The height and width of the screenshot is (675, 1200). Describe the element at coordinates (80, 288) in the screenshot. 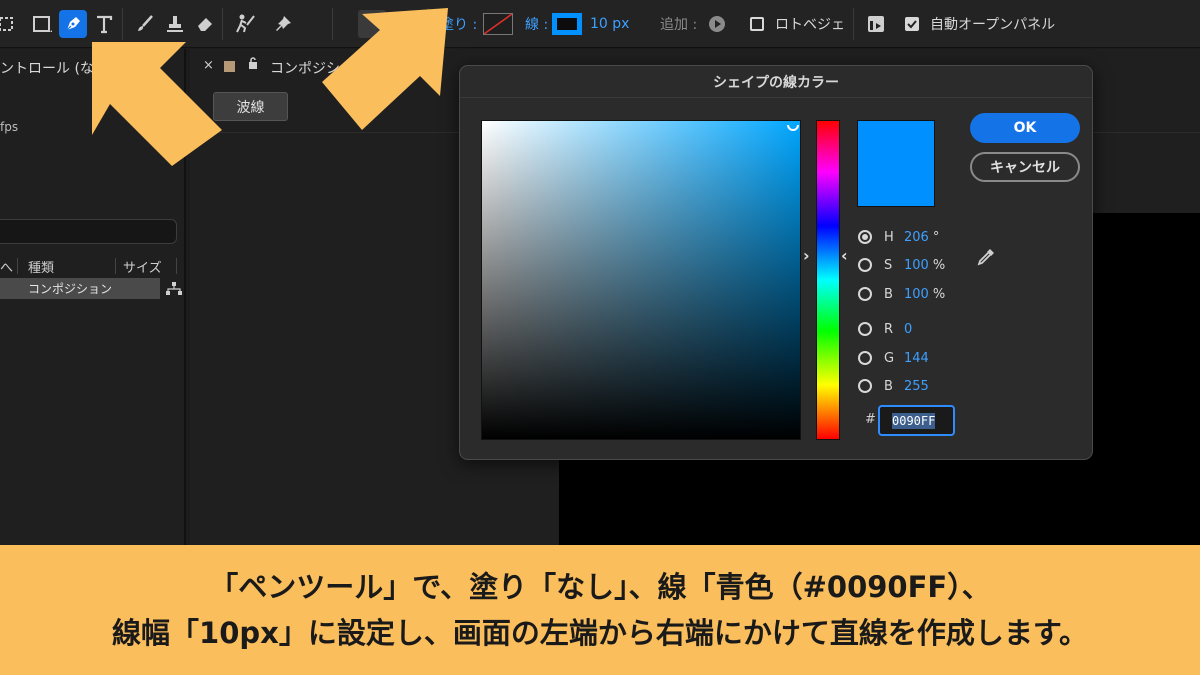

I see `project-item-row: コンポジション` at that location.